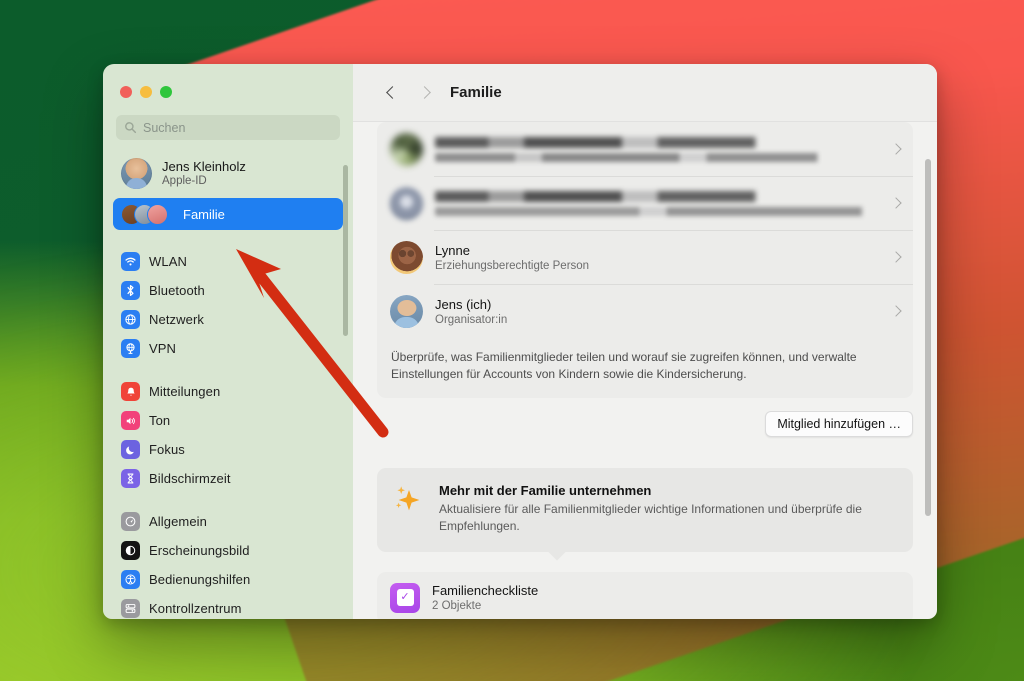 The height and width of the screenshot is (681, 1024). I want to click on back-button, so click(392, 93).